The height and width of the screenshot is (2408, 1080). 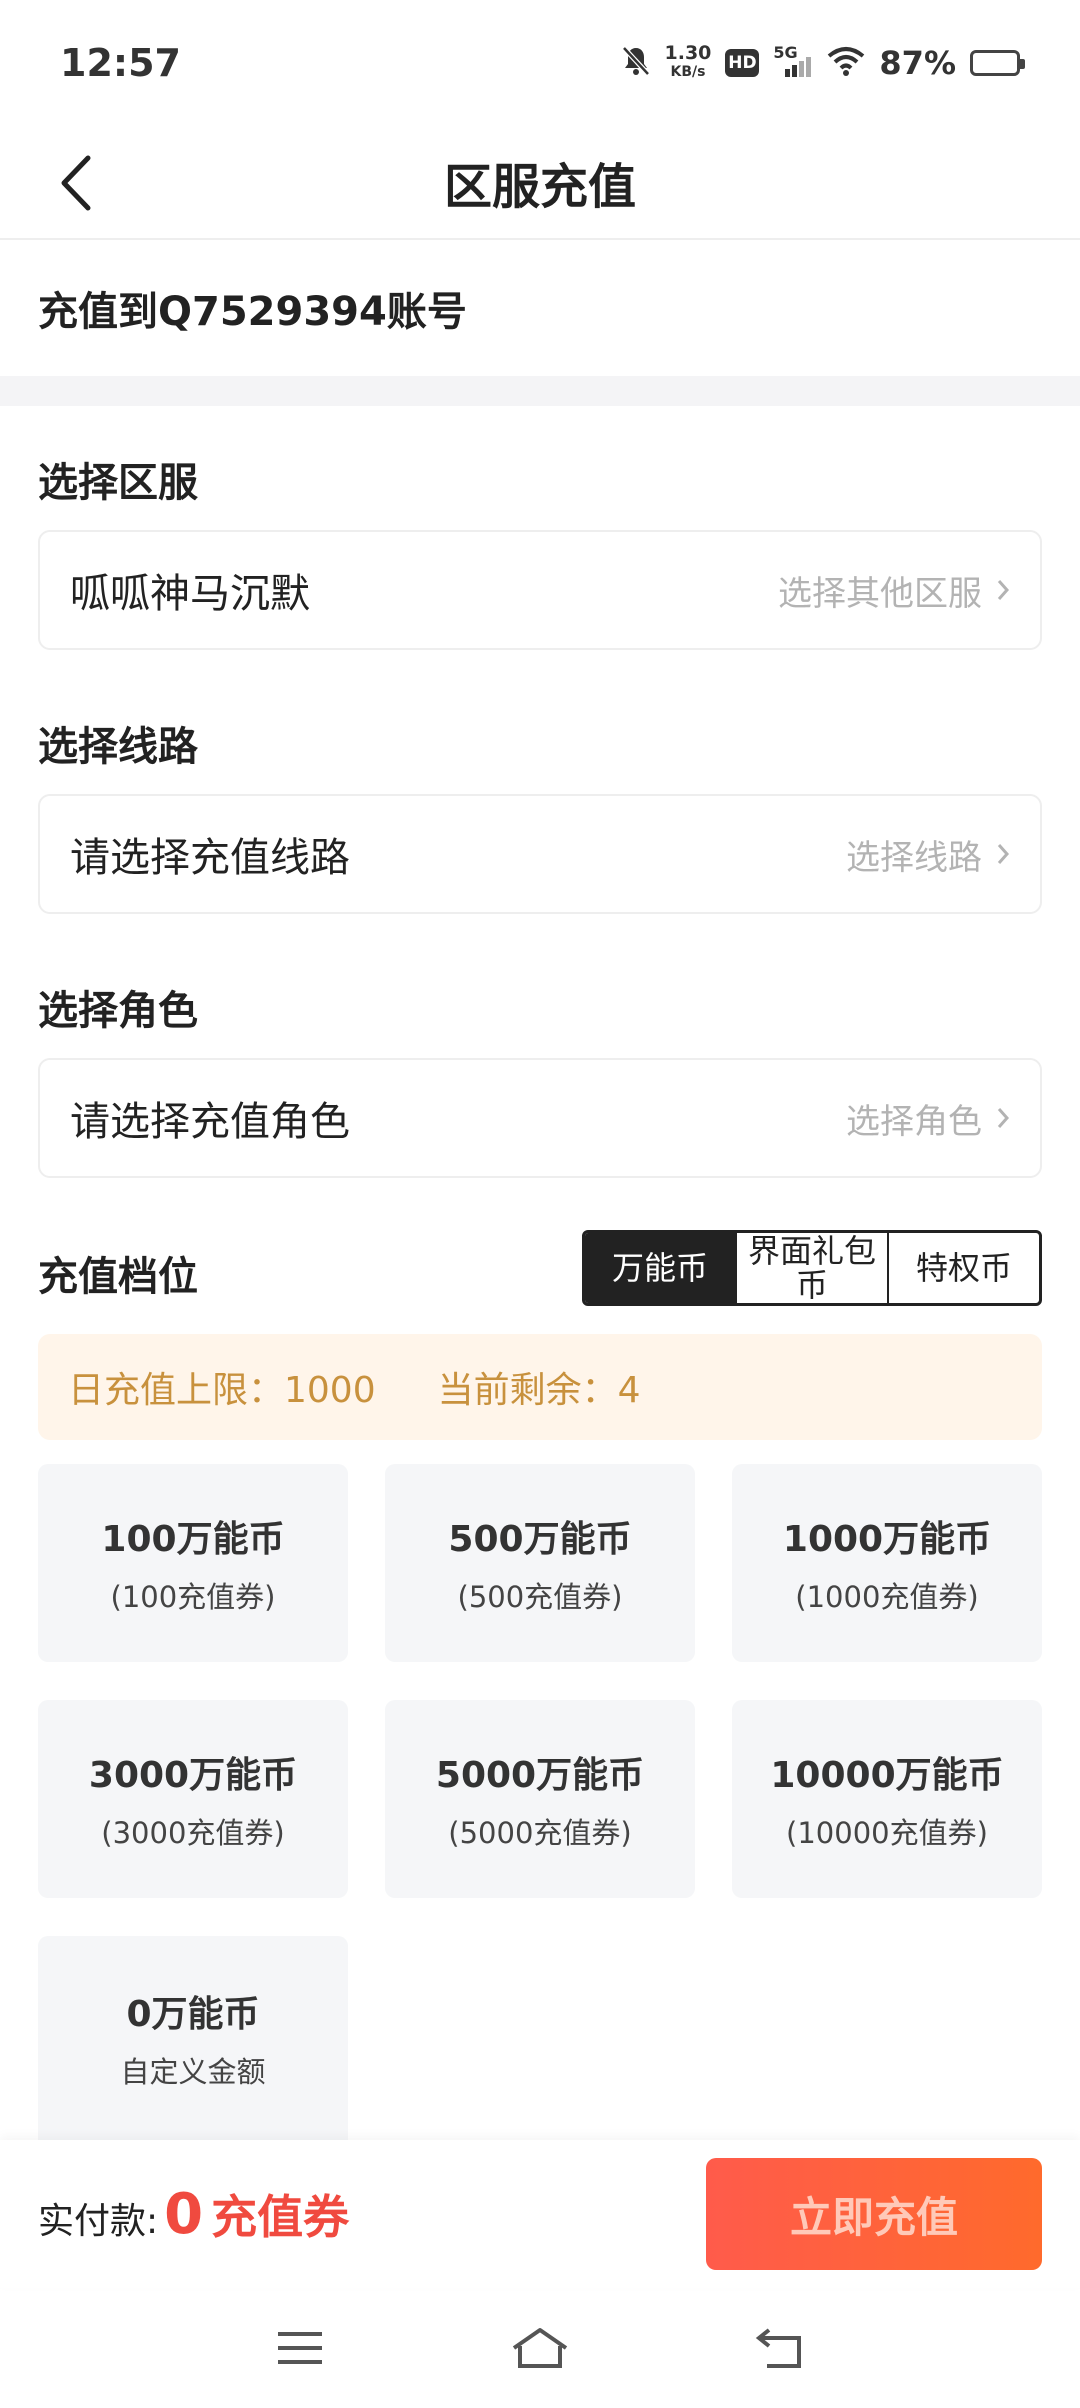 I want to click on option-10000: 10000万能币 (10000充值券), so click(x=887, y=1799).